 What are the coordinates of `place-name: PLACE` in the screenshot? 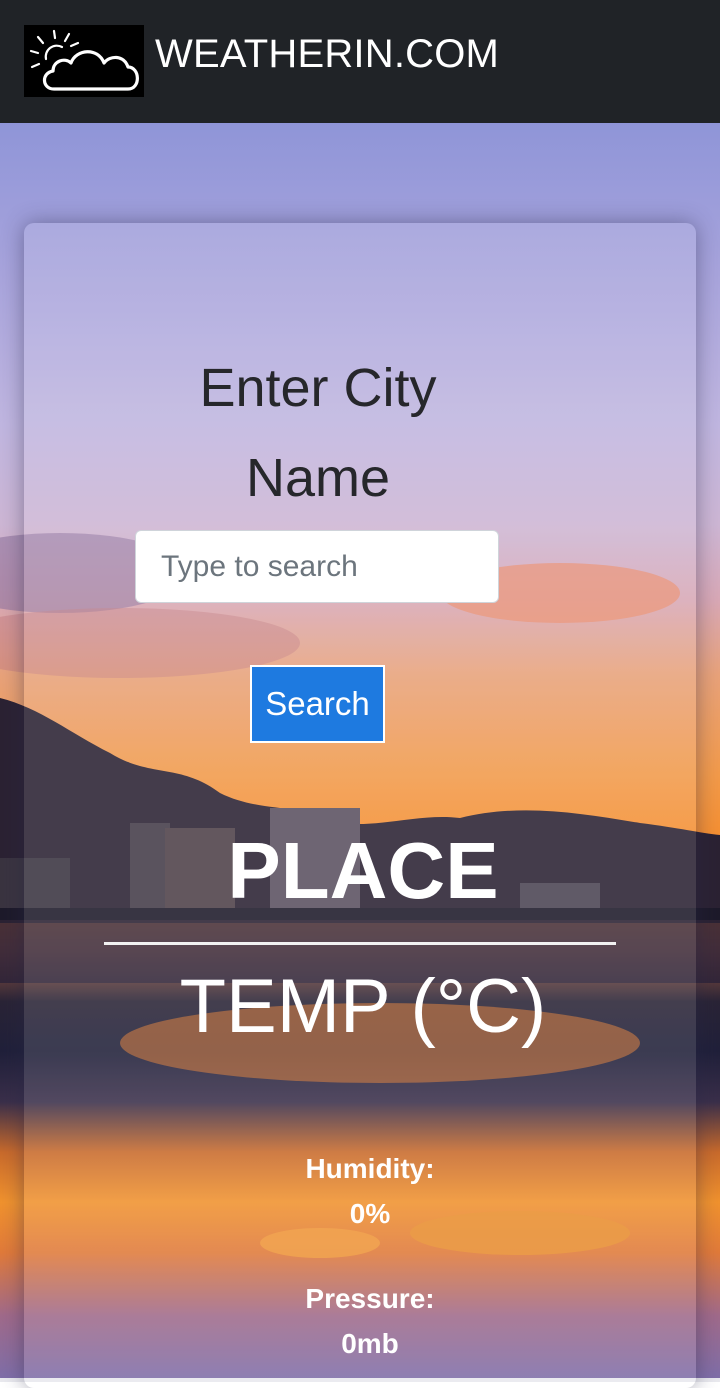 It's located at (363, 870).